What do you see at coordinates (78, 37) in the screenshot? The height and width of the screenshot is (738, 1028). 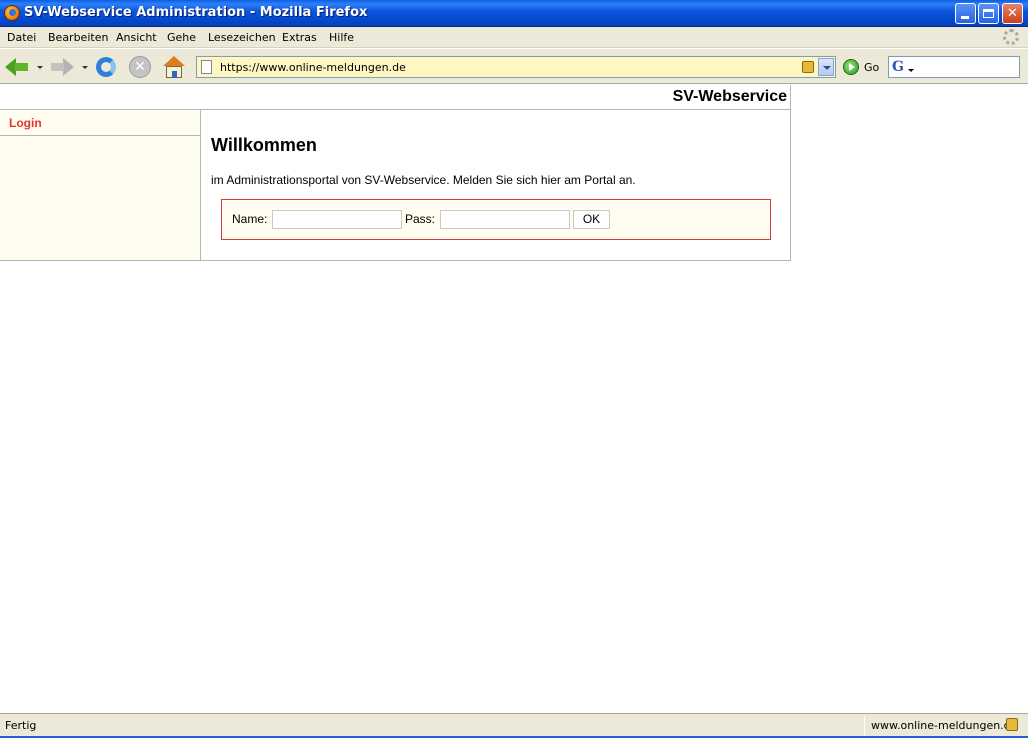 I see `menu-bearbeiten: Bearbeiten` at bounding box center [78, 37].